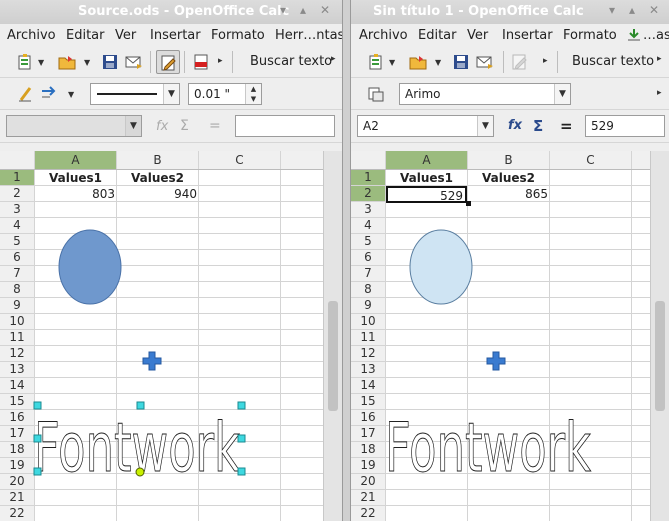 The image size is (669, 521). Describe the element at coordinates (184, 11) in the screenshot. I see `window-title: Source.ods - OpenOffice Calc` at that location.